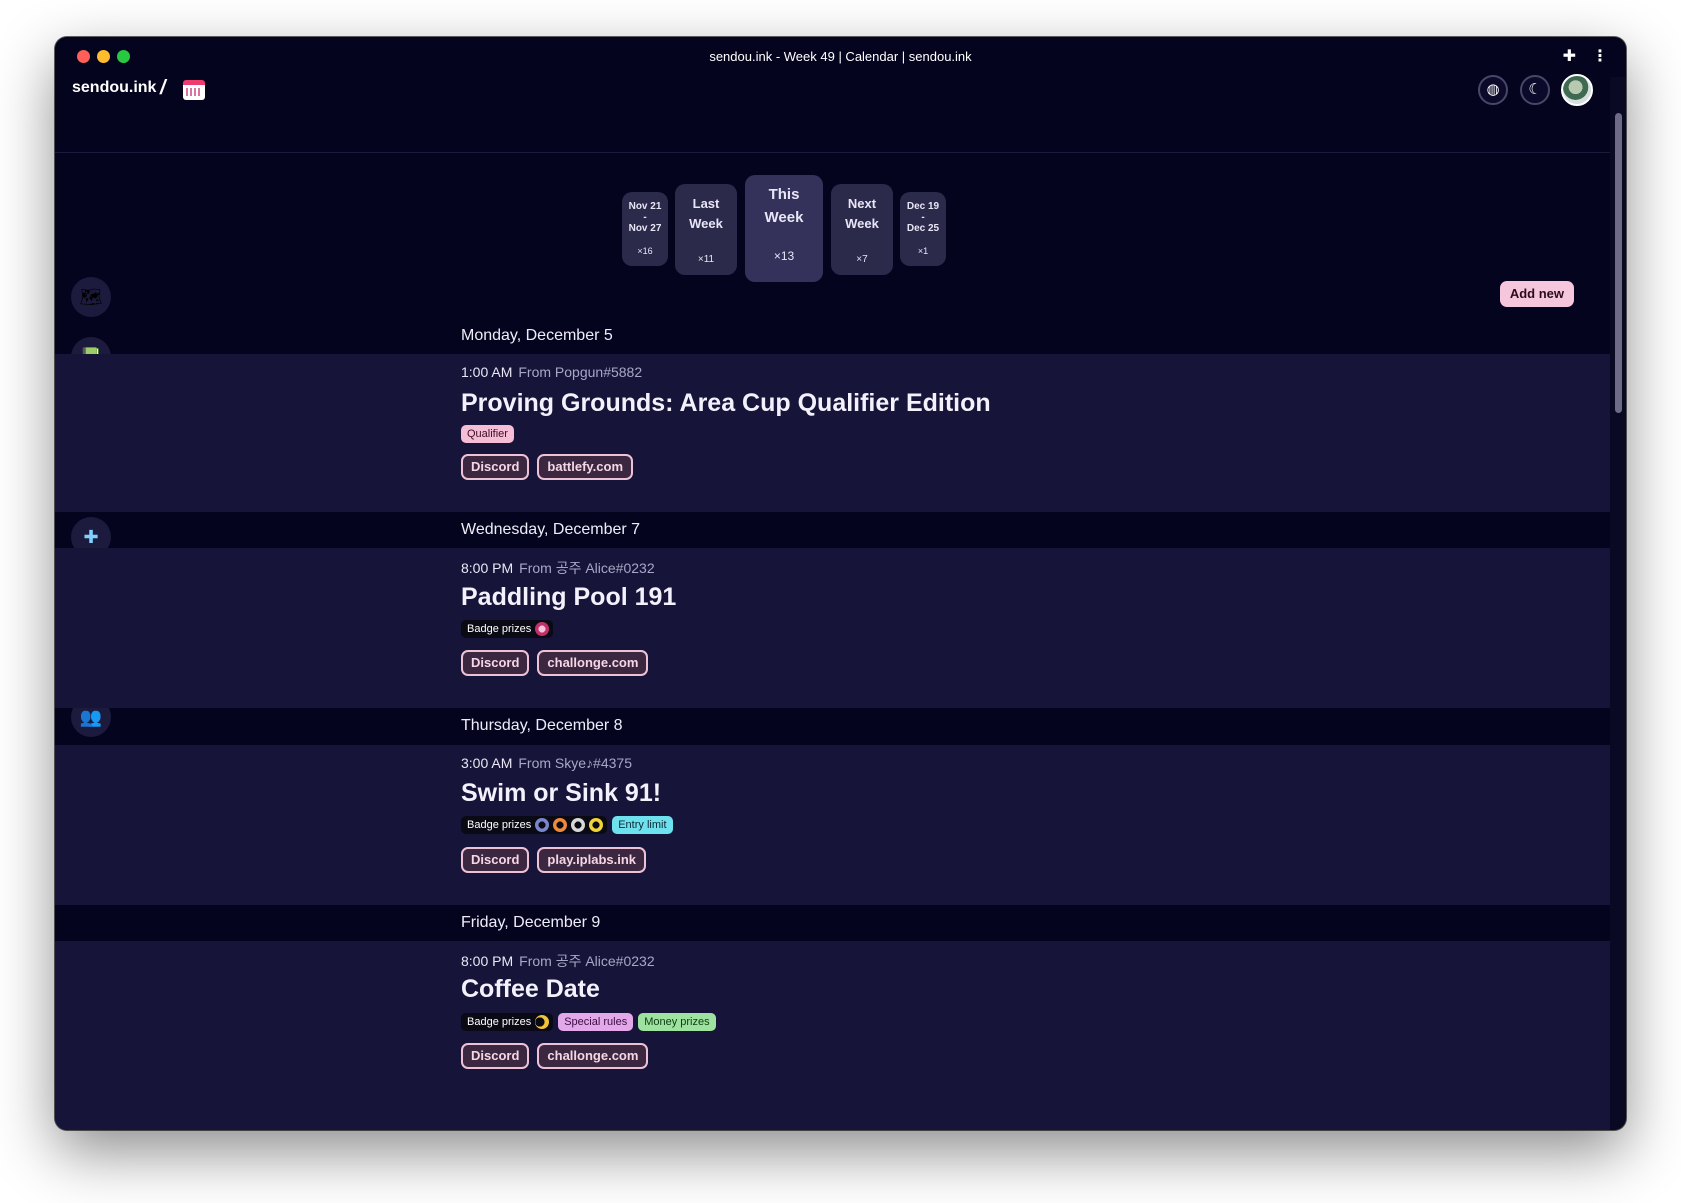  I want to click on week-label: Dec 25, so click(923, 228).